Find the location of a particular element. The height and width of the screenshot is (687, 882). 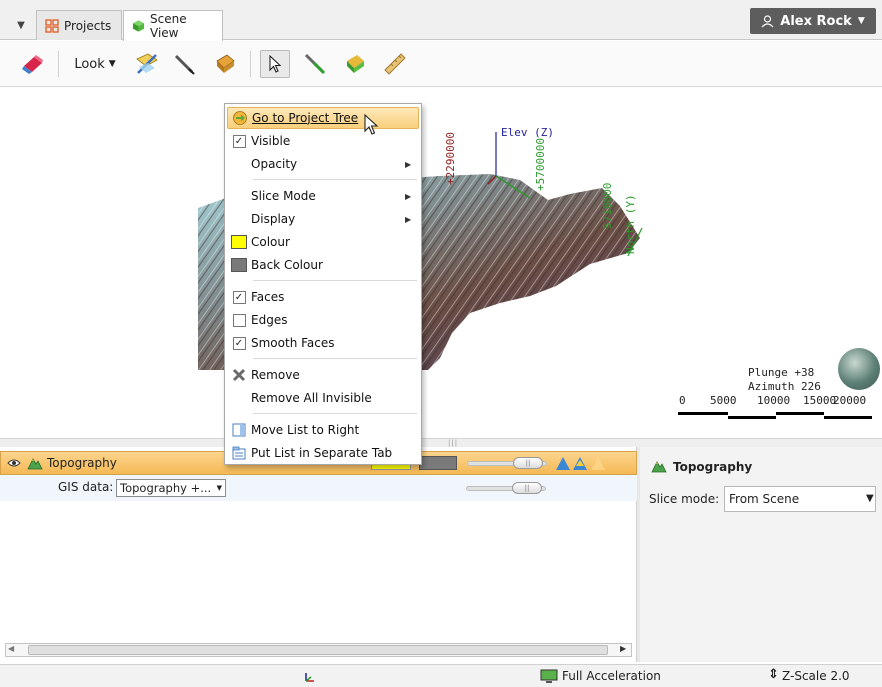

tab-scene-view: Scene View is located at coordinates (173, 25).